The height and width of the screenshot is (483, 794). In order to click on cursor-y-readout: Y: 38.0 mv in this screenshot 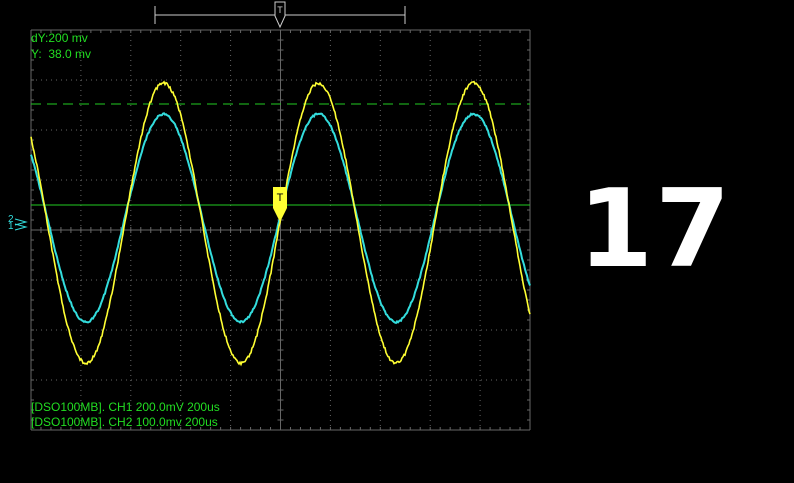, I will do `click(61, 54)`.